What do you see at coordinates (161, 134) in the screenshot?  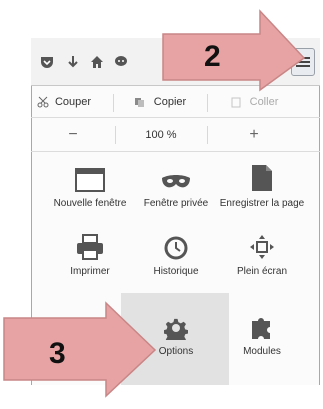 I see `zoom-level: 100 %` at bounding box center [161, 134].